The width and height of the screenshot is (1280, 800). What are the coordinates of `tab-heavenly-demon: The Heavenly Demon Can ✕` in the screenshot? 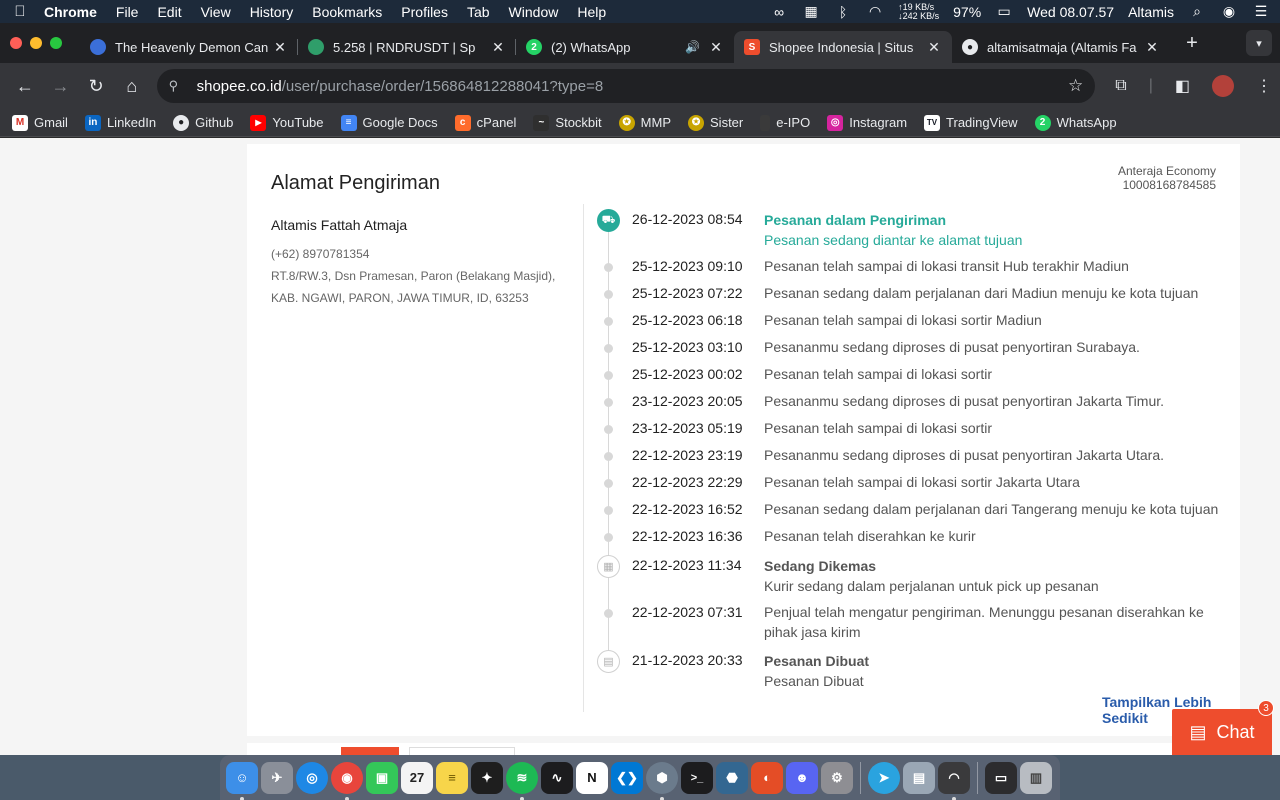 It's located at (189, 47).